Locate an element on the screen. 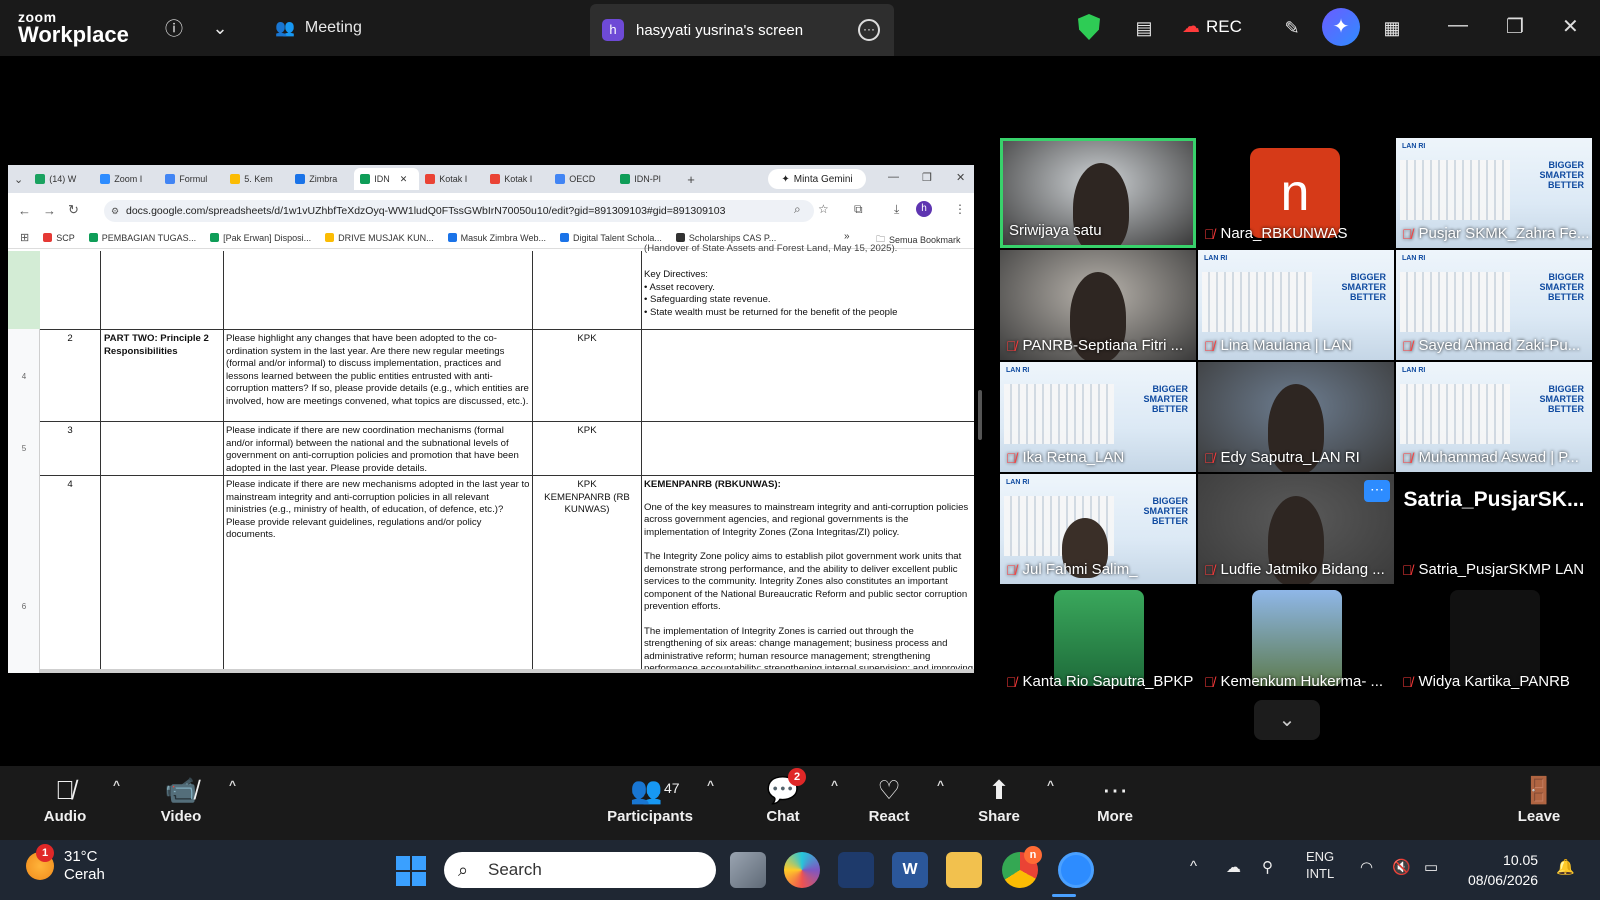 Image resolution: width=1600 pixels, height=900 pixels. chat-options-caret-icon: ^ is located at coordinates (834, 785).